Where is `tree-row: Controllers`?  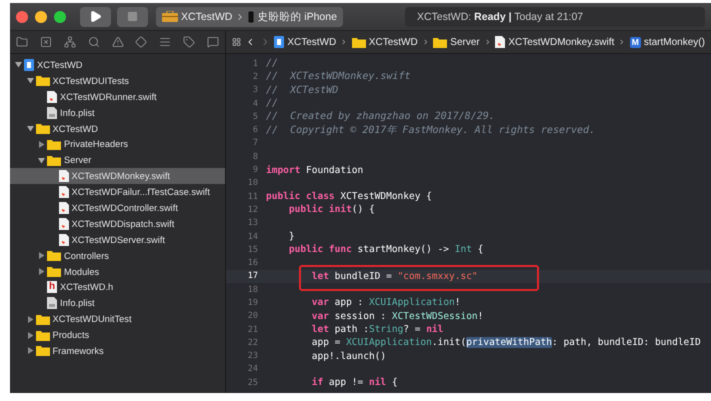
tree-row: Controllers is located at coordinates (117, 256).